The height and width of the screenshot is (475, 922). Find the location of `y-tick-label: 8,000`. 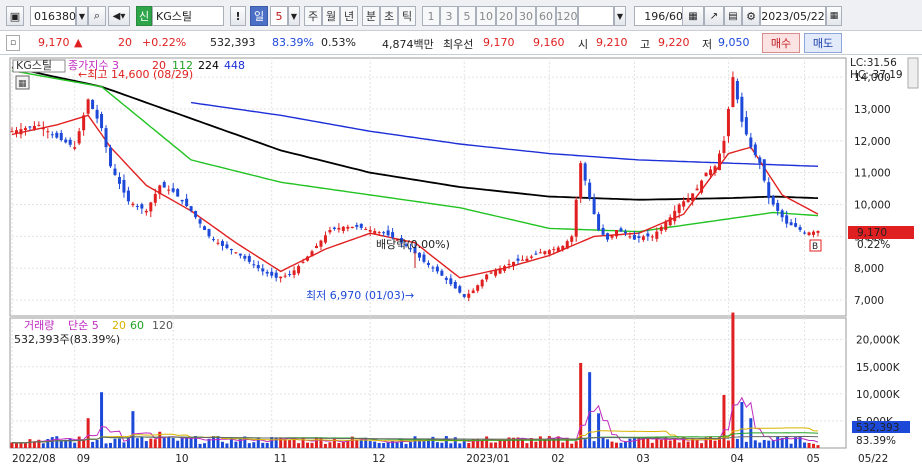

y-tick-label: 8,000 is located at coordinates (869, 269).